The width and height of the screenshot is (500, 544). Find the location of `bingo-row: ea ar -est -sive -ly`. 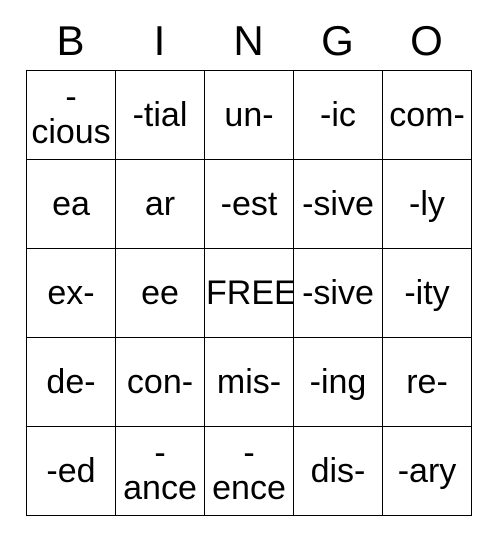

bingo-row: ea ar -est -sive -ly is located at coordinates (249, 204).